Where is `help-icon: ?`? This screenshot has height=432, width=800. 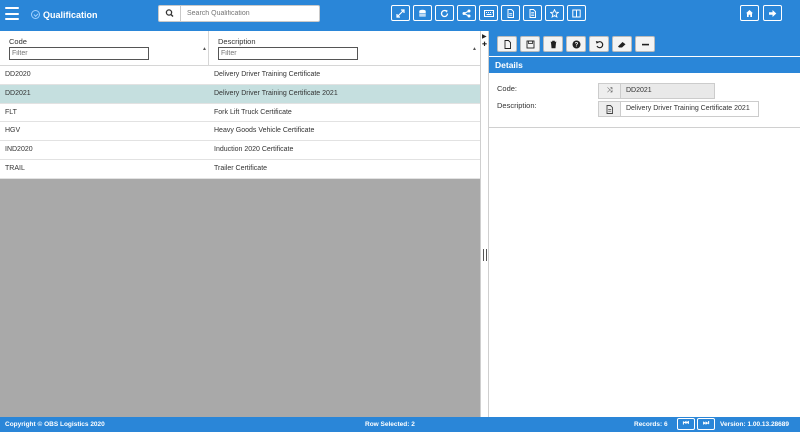 help-icon: ? is located at coordinates (576, 44).